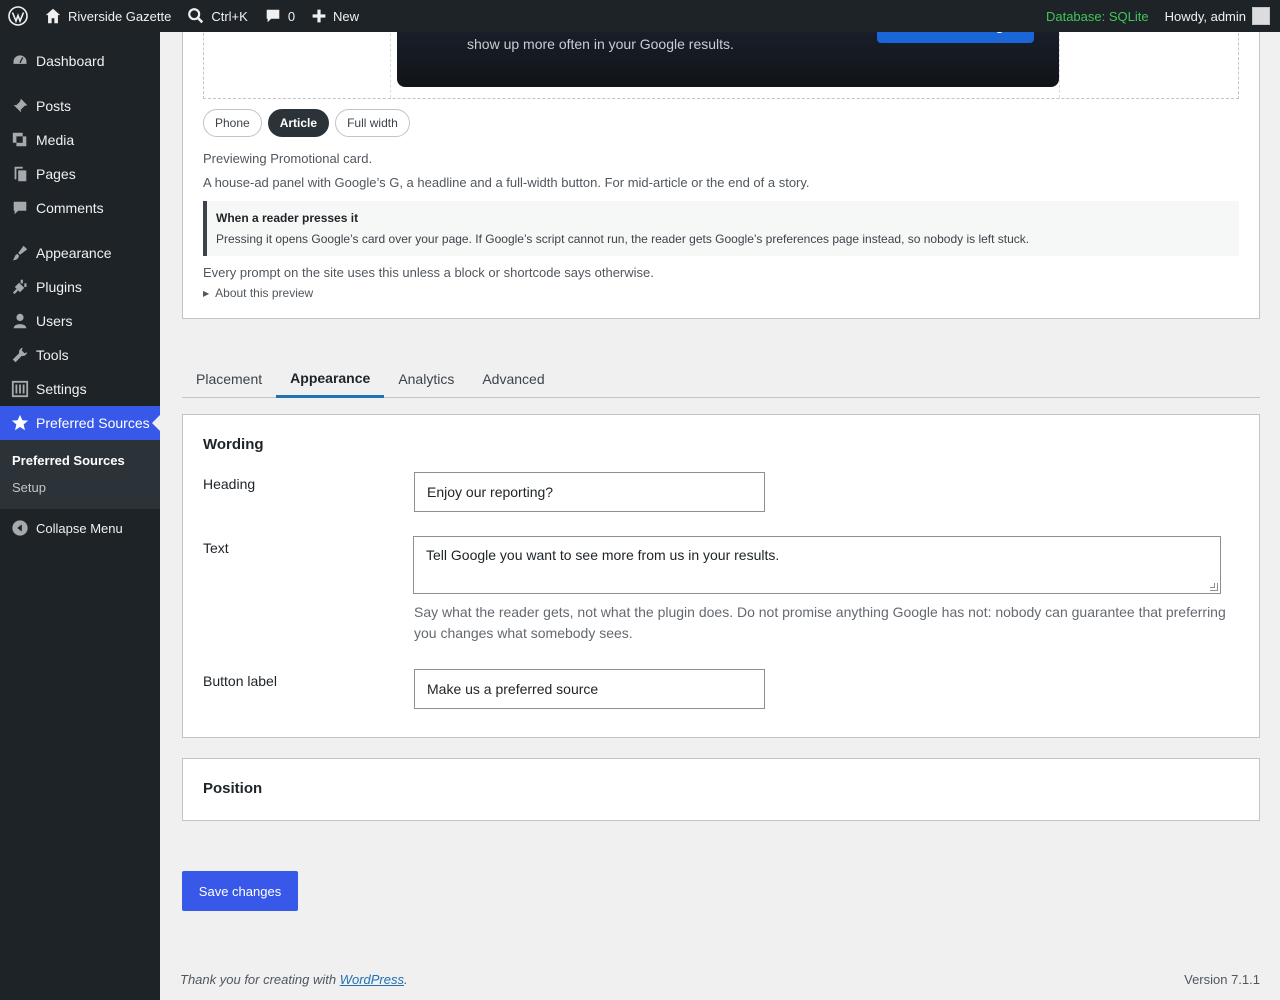 The image size is (1280, 1000). I want to click on button-label-input: Make us a preferred source, so click(589, 689).